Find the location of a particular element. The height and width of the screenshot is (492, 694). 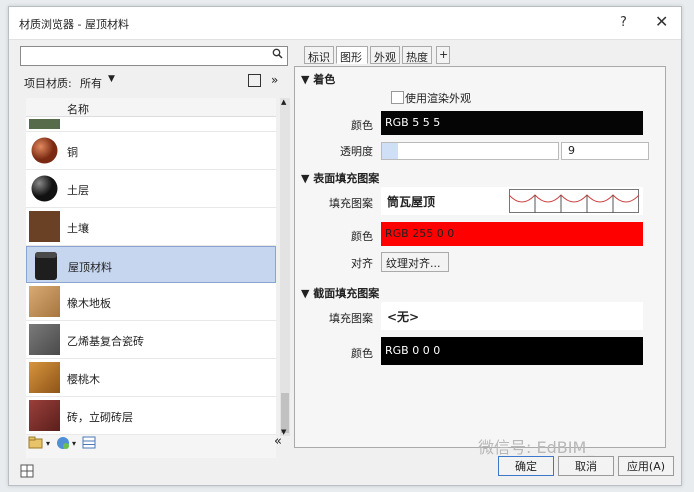

align-label: 对齐 is located at coordinates (362, 263).